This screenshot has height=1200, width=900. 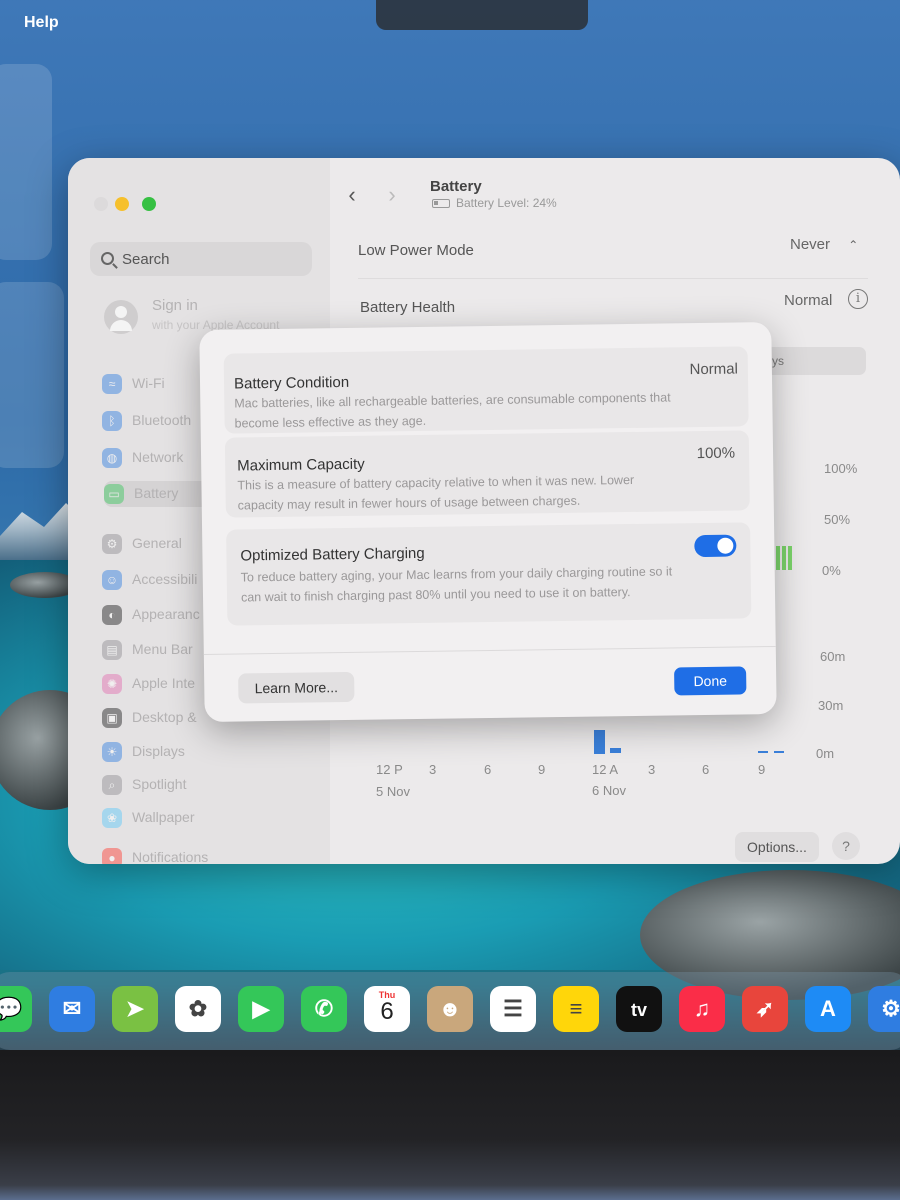 What do you see at coordinates (884, 1009) in the screenshot?
I see `system-settings-icon: ⚙` at bounding box center [884, 1009].